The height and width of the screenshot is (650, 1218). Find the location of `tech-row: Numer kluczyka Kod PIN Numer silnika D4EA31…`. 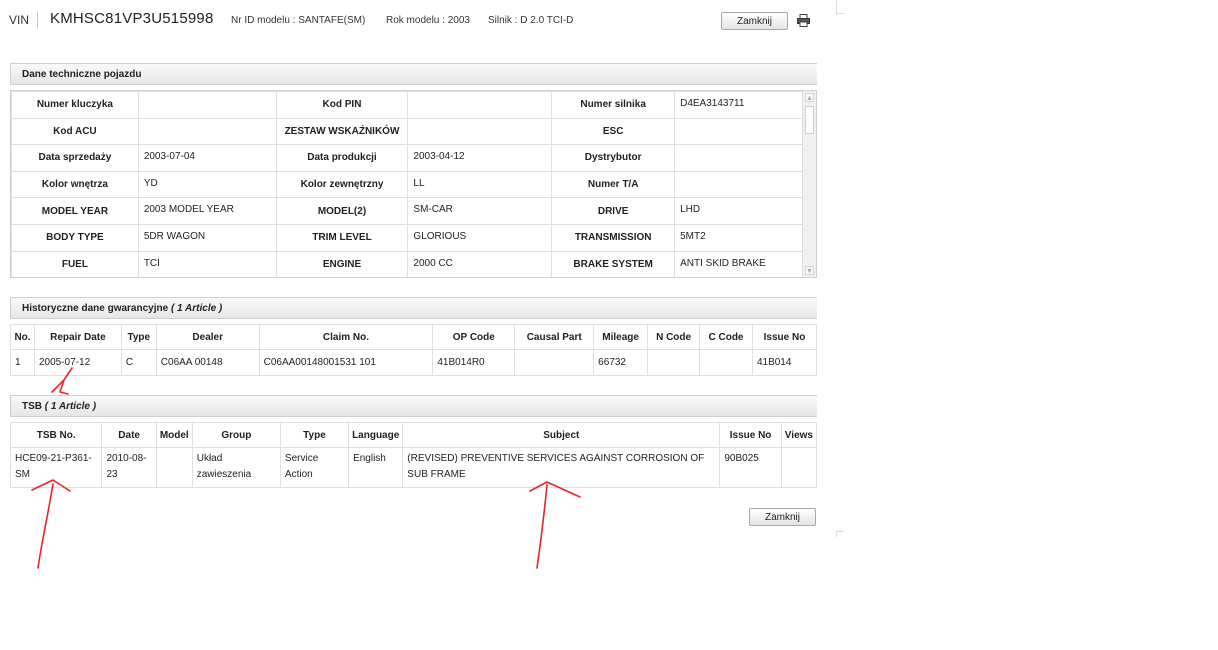

tech-row: Numer kluczyka Kod PIN Numer silnika D4EA31… is located at coordinates (407, 105).